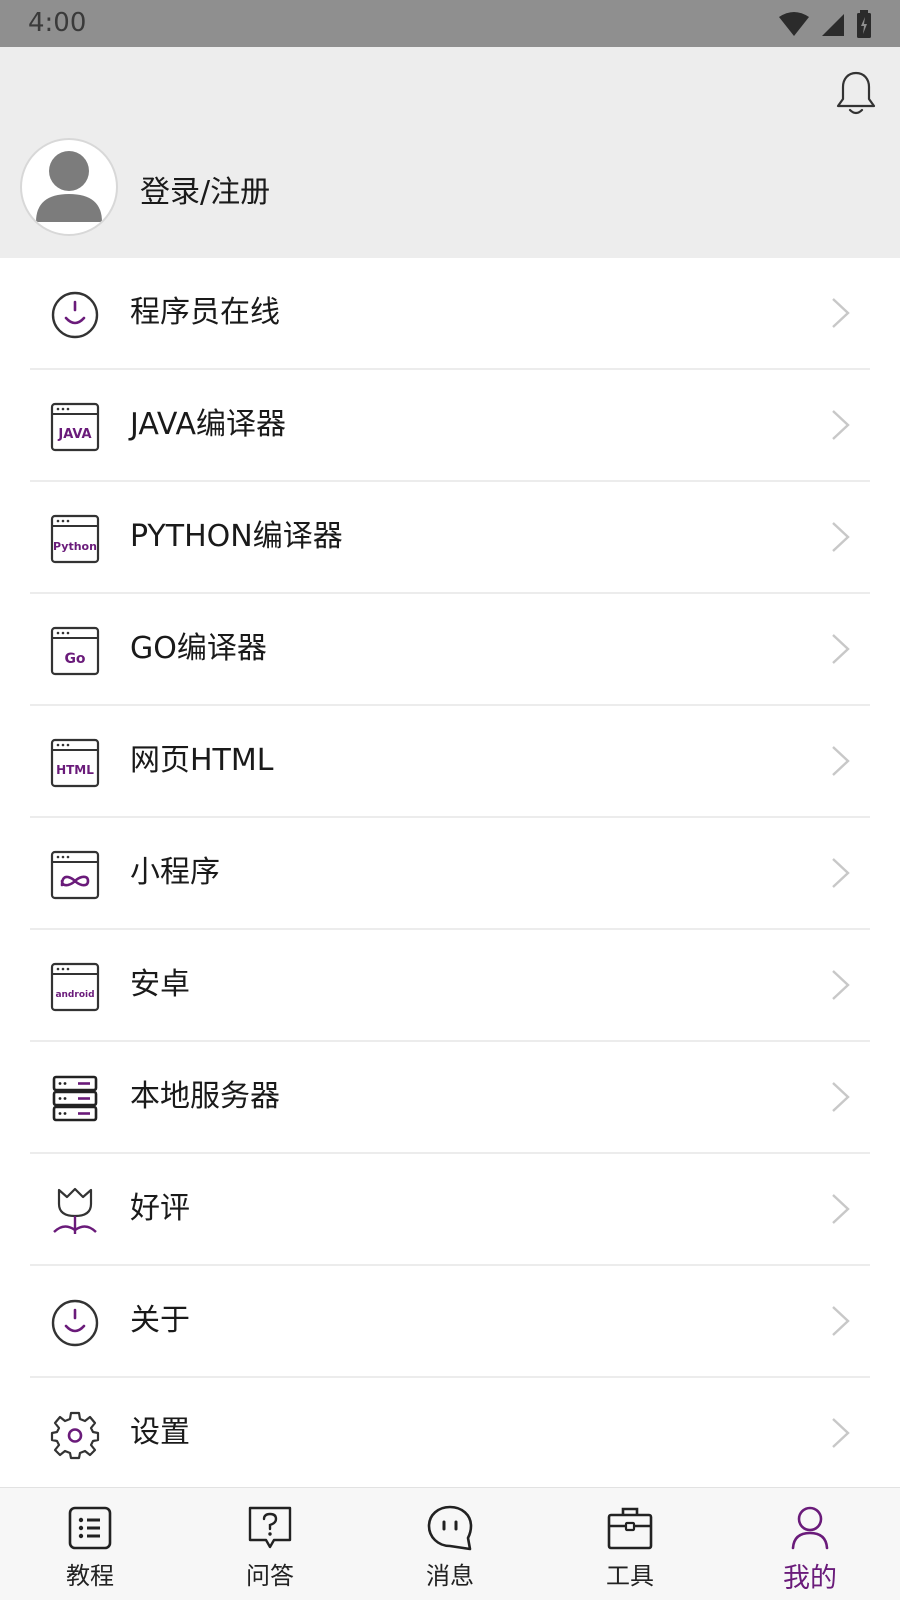 This screenshot has height=1600, width=900. I want to click on menu-item-settings: 设置, so click(450, 1434).